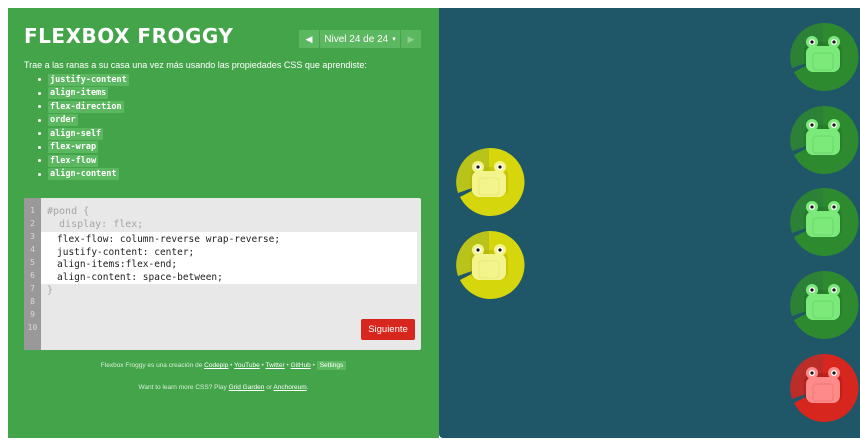  What do you see at coordinates (95, 224) in the screenshot?
I see `code-display-line: display: flex;` at bounding box center [95, 224].